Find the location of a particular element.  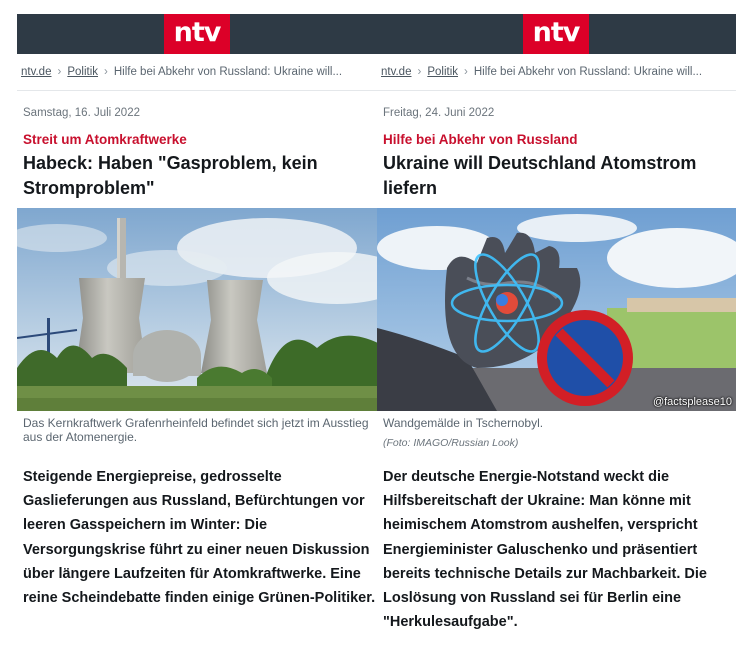

article-date: Freitag, 24. Juni 2022 is located at coordinates (439, 113).